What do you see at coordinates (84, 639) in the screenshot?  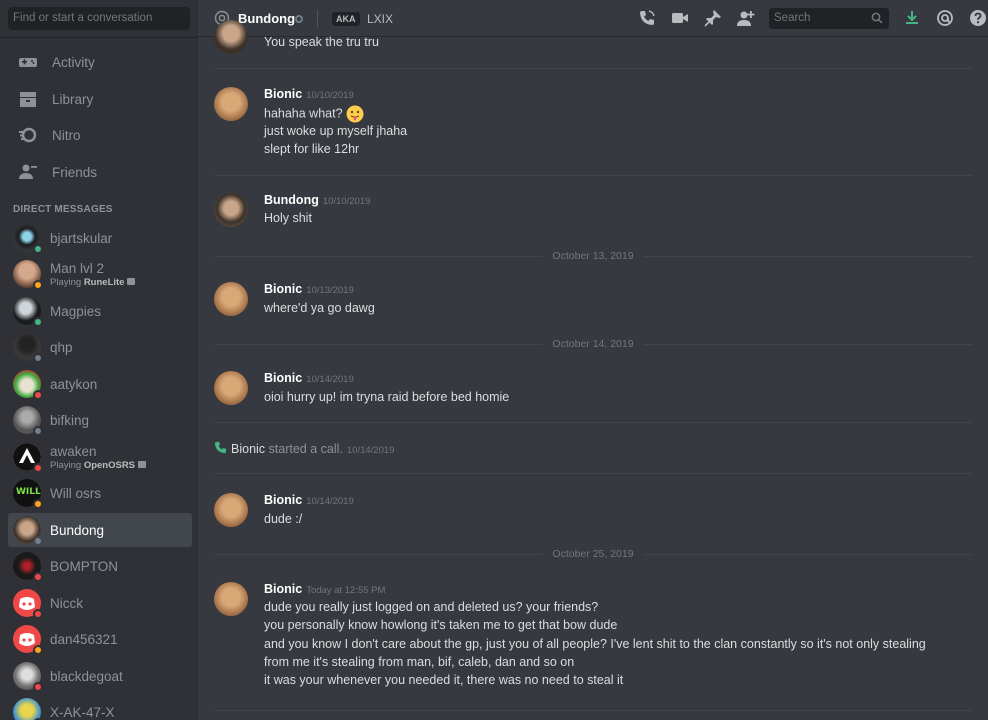 I see `dm-name: dan456321` at bounding box center [84, 639].